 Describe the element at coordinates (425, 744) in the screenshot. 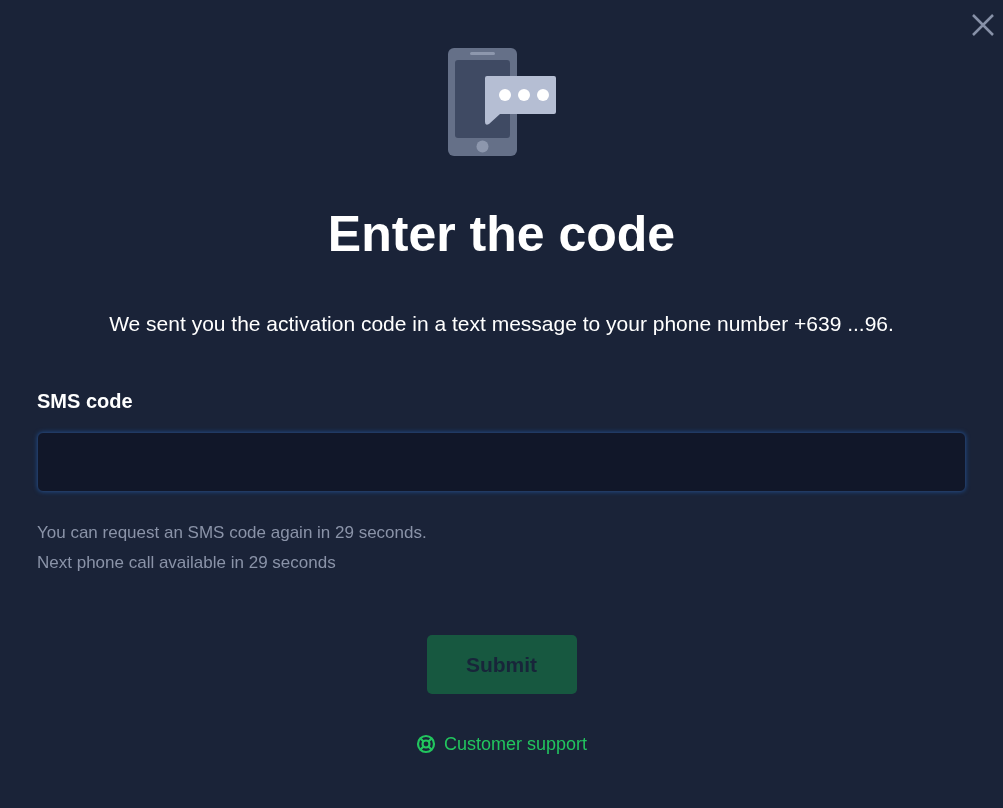

I see `lifebuoy-icon` at that location.